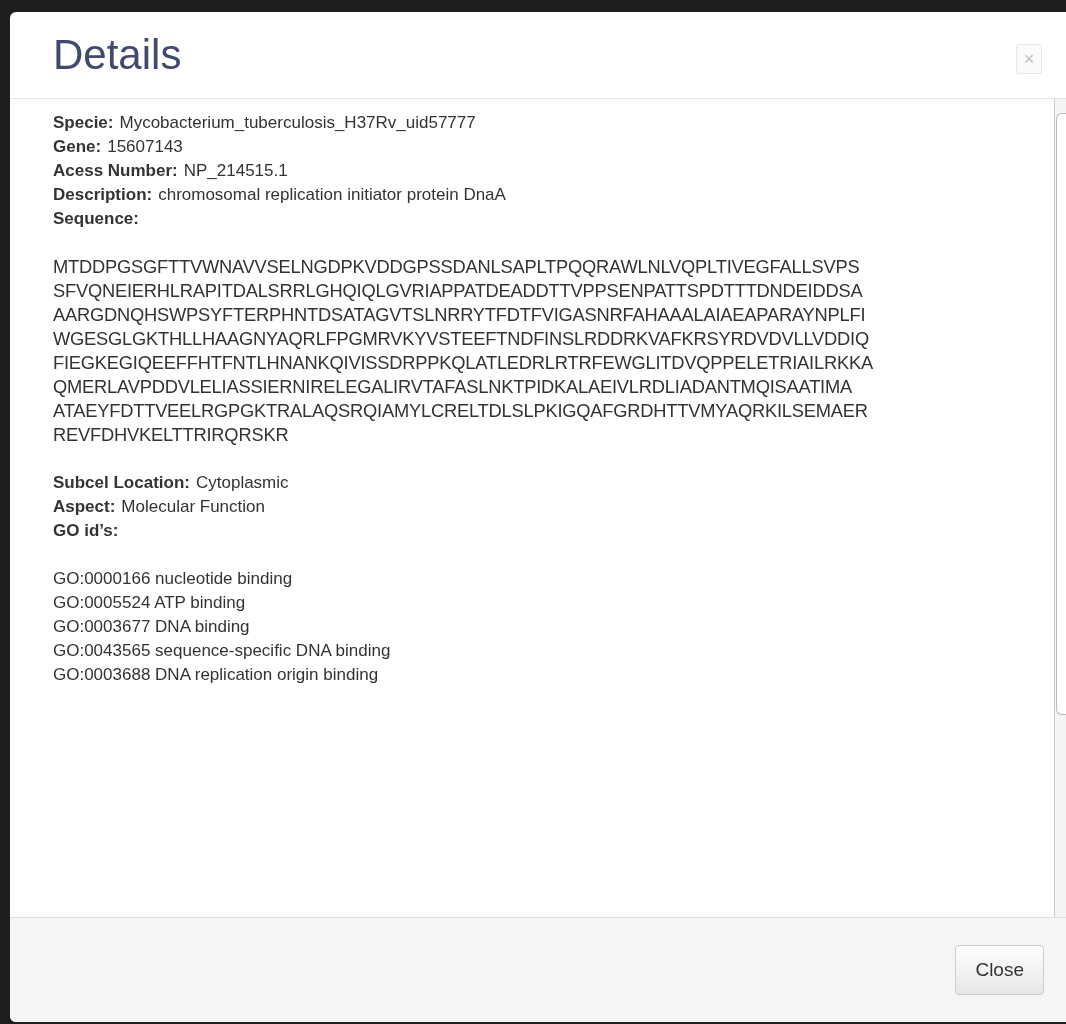  Describe the element at coordinates (222, 651) in the screenshot. I see `go-term: GO:0043565 sequence-specific DNA binding` at that location.